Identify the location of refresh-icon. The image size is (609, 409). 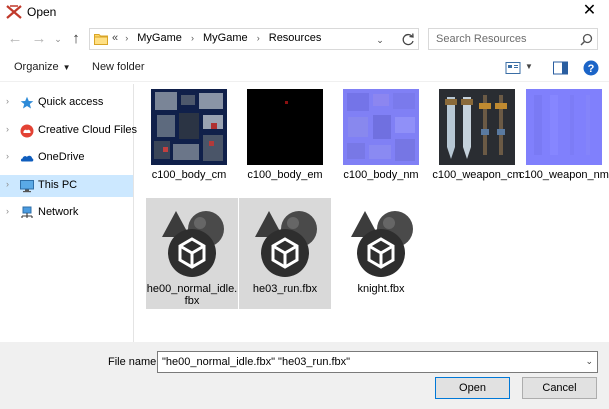
(408, 40).